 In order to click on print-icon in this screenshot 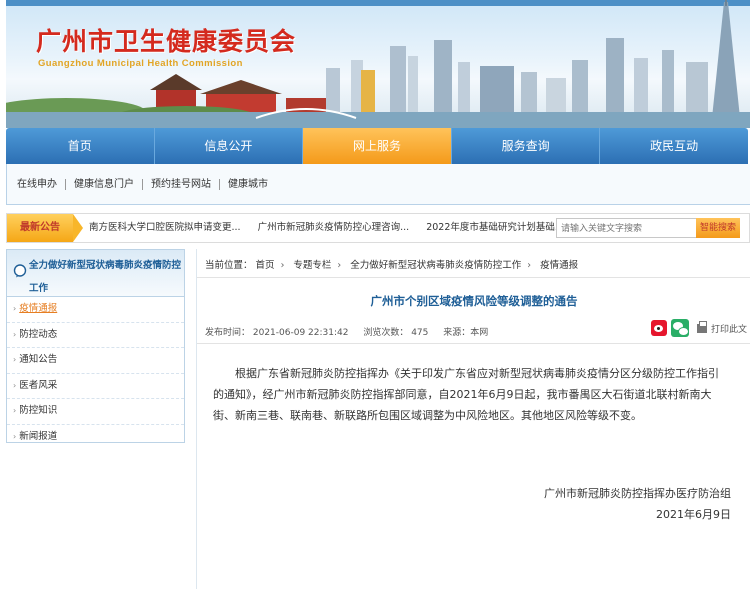, I will do `click(702, 326)`.